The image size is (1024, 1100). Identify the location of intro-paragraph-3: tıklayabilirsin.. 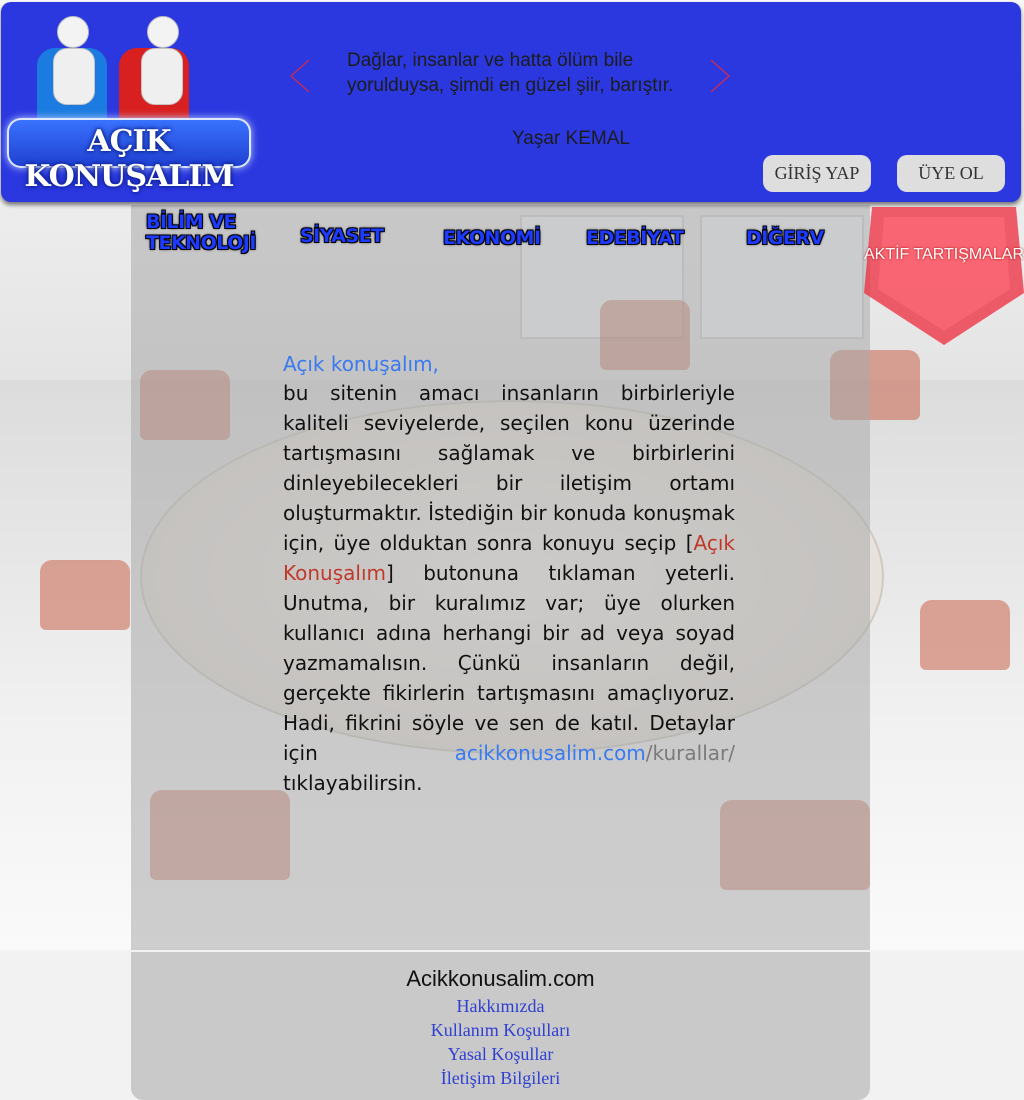
(353, 783).